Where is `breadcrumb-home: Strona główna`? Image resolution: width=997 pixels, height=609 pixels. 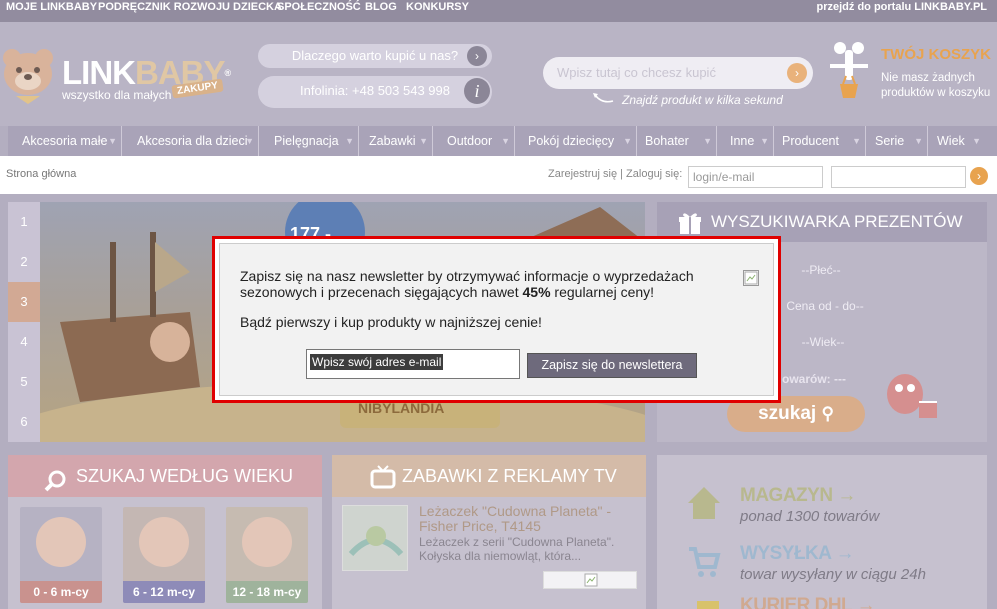 breadcrumb-home: Strona główna is located at coordinates (41, 174).